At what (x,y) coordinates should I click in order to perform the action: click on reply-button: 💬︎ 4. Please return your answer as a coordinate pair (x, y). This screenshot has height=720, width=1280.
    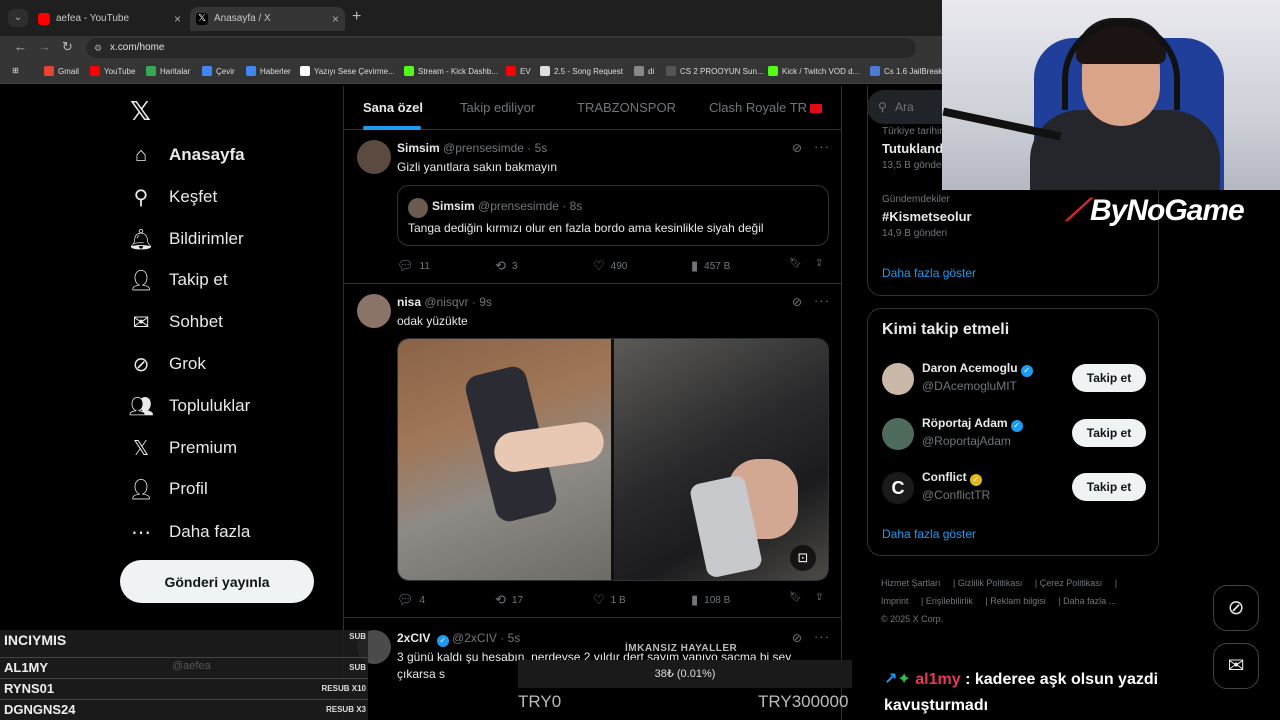
    Looking at the image, I should click on (411, 600).